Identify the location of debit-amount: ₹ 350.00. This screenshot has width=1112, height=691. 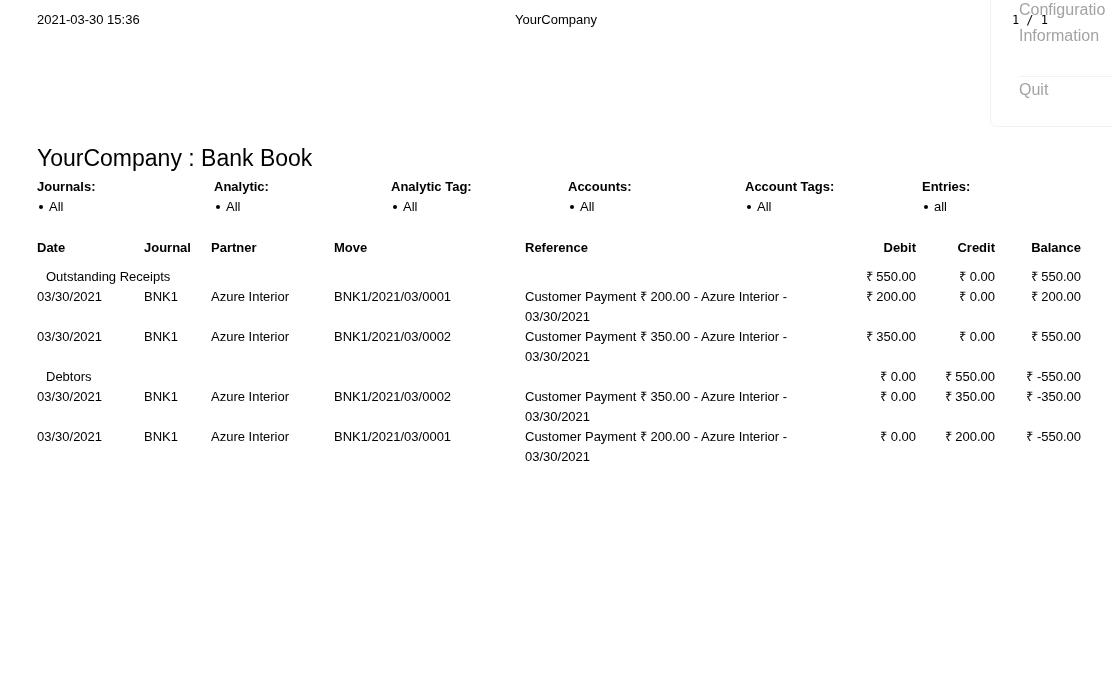
(890, 336).